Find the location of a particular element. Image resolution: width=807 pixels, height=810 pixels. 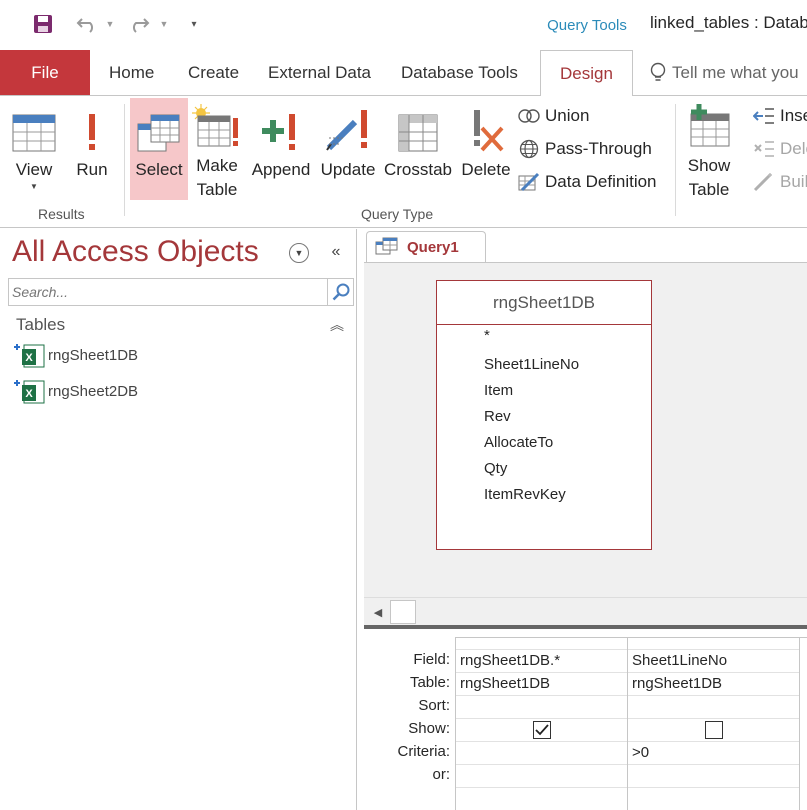

select-query-button: Select is located at coordinates (159, 149).